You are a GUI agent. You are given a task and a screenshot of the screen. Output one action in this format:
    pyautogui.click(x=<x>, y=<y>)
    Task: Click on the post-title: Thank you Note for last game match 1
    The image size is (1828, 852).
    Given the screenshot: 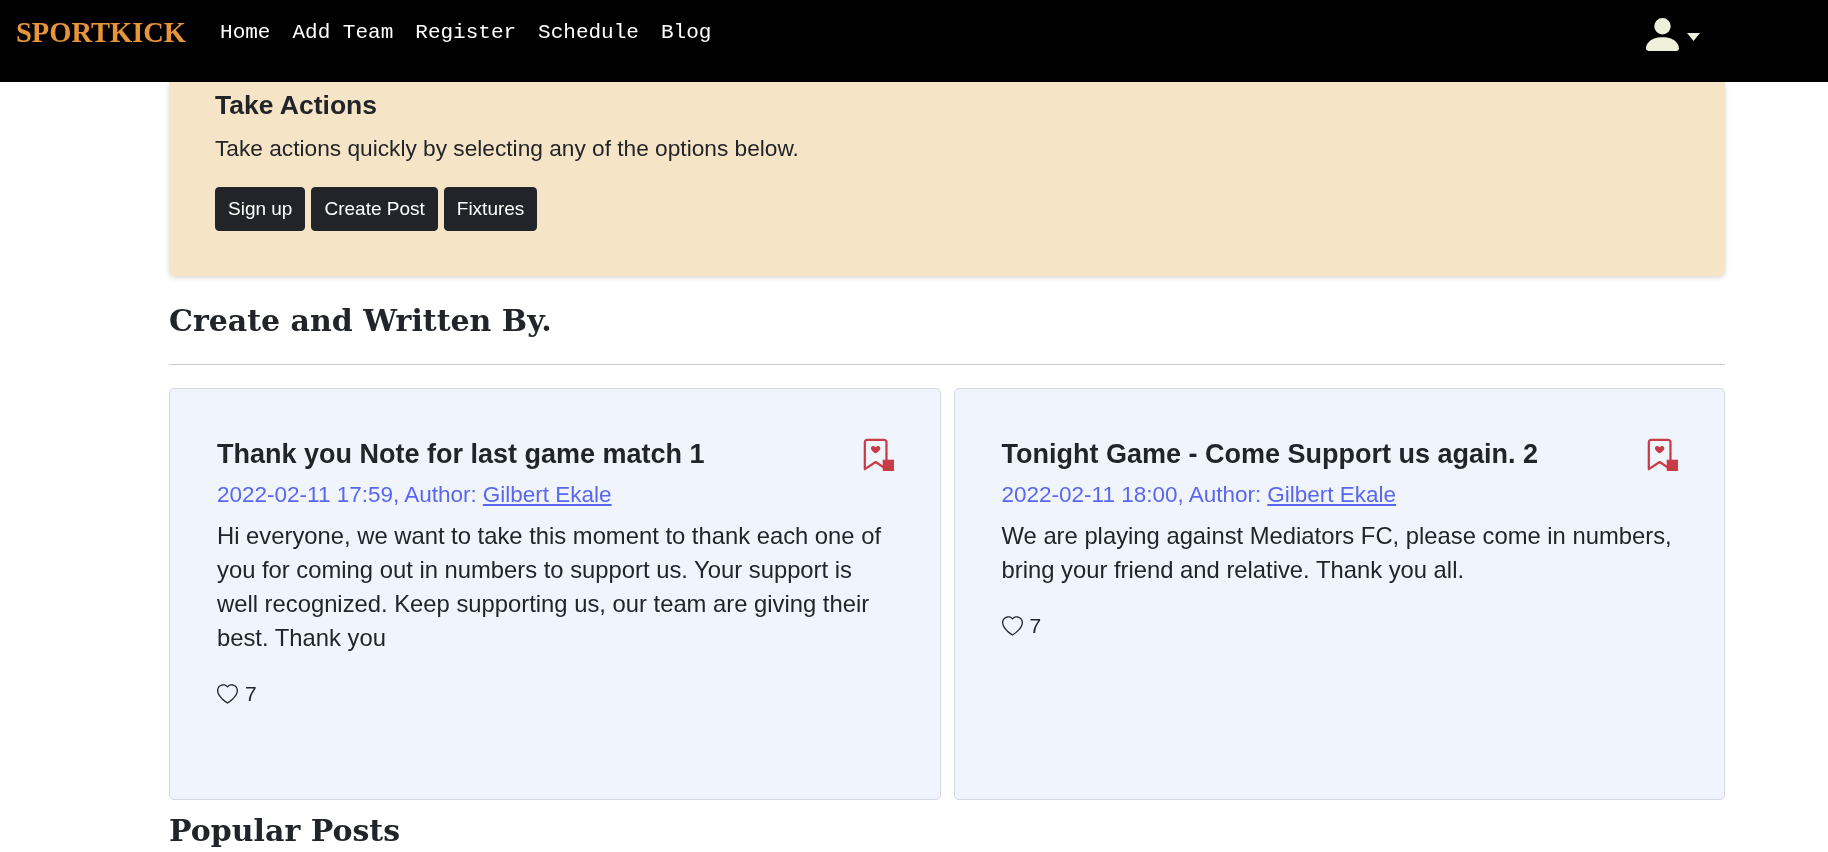 What is the action you would take?
    pyautogui.click(x=461, y=454)
    